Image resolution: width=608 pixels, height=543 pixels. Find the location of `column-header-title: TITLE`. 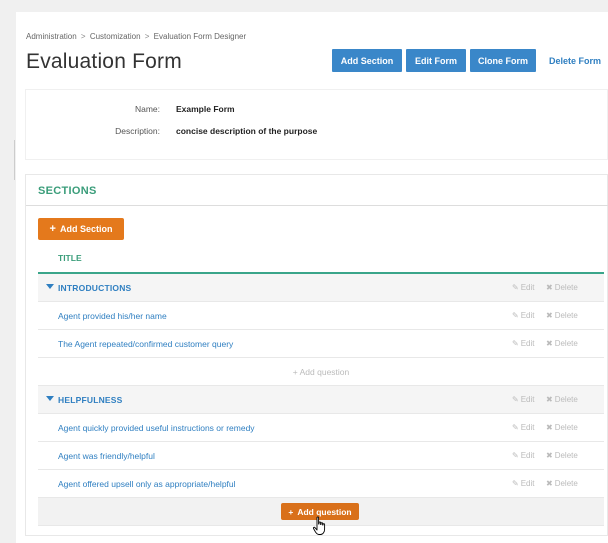

column-header-title: TITLE is located at coordinates (70, 258).